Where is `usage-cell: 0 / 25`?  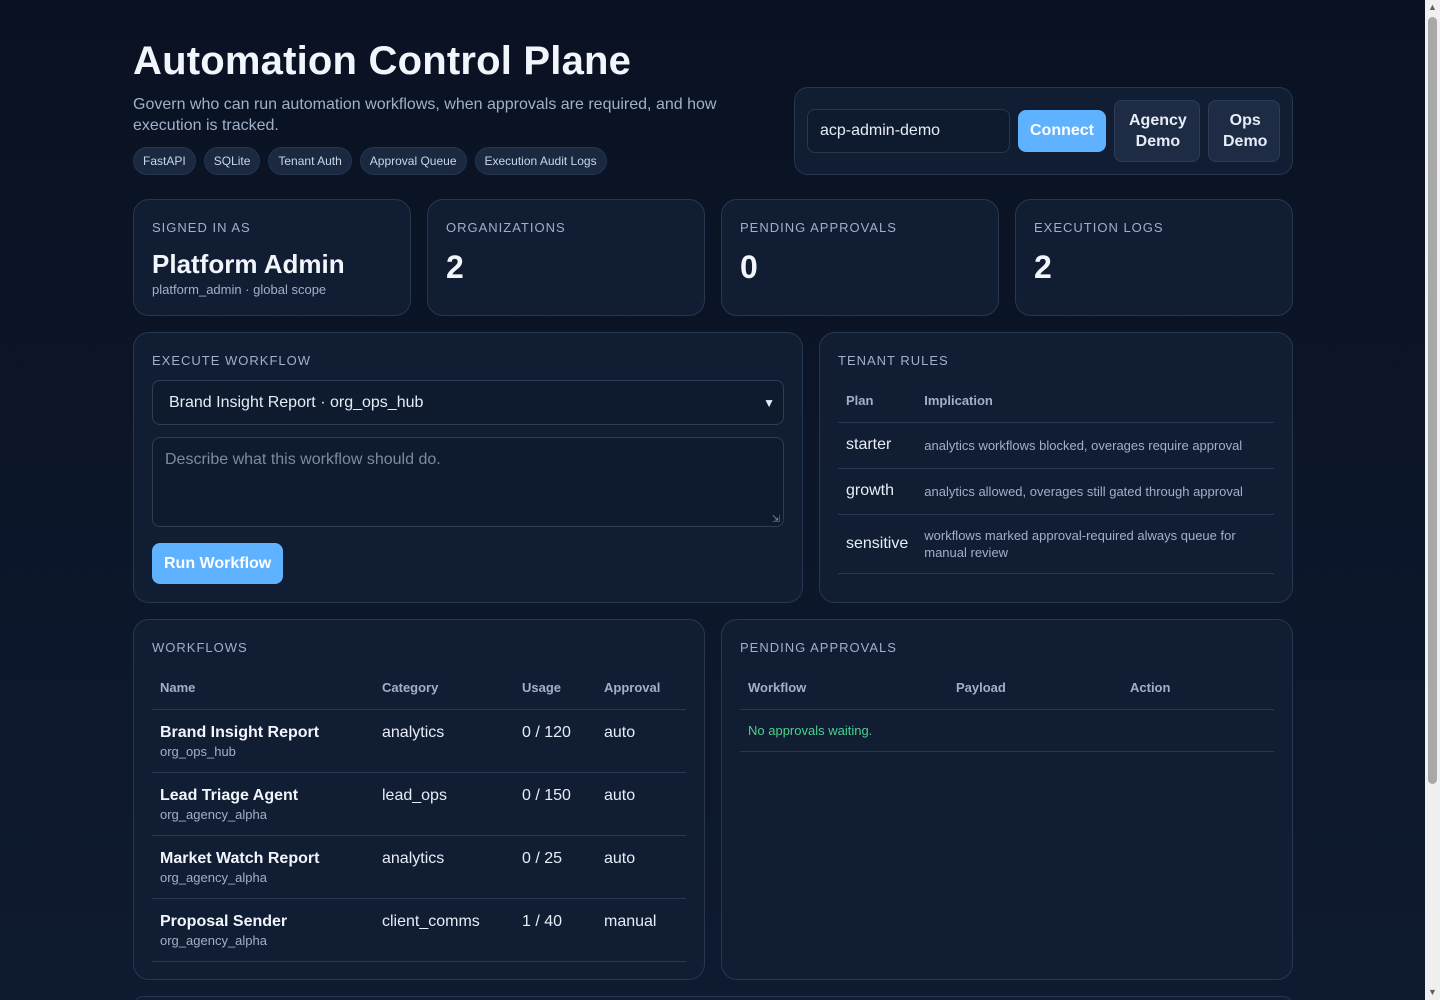
usage-cell: 0 / 25 is located at coordinates (555, 867).